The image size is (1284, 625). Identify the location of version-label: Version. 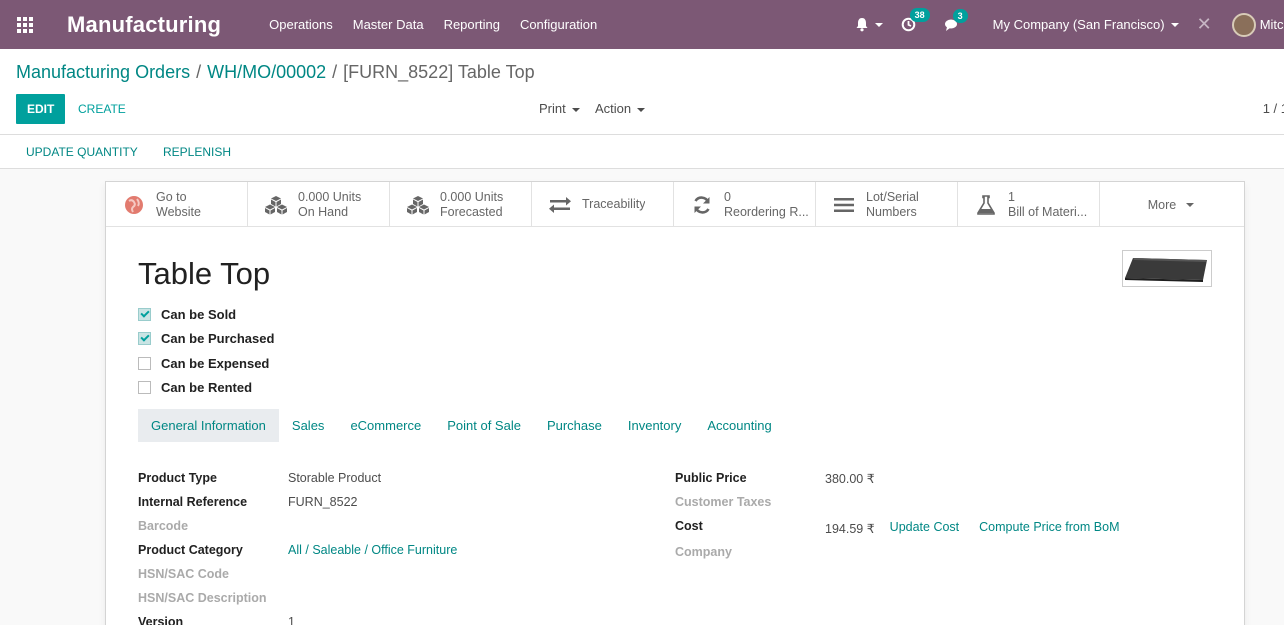
(161, 620).